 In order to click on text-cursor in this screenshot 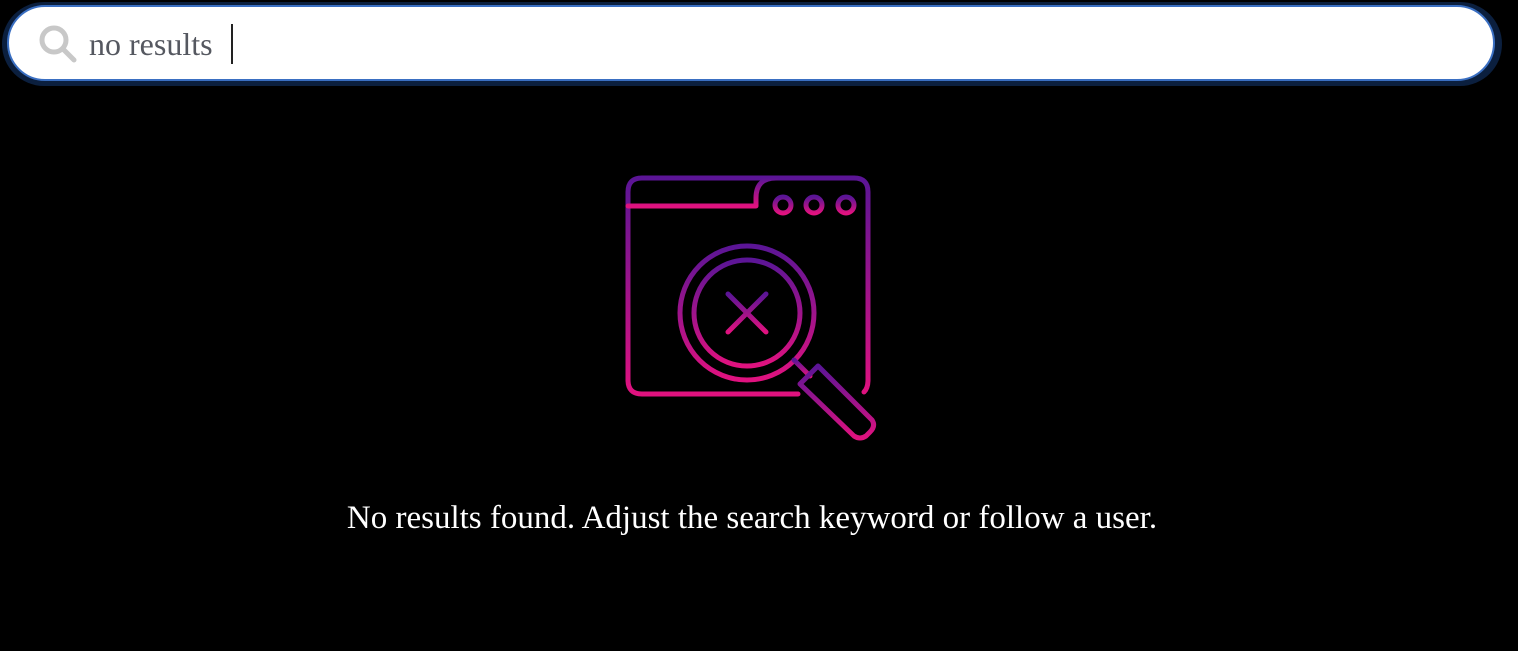, I will do `click(232, 44)`.